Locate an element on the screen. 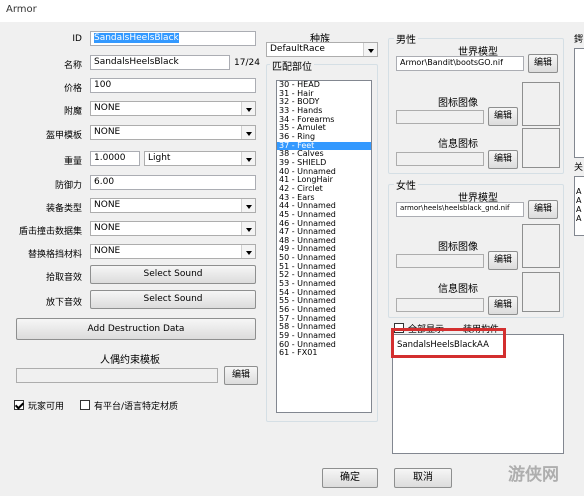 The width and height of the screenshot is (584, 496). slot-item: 61 - FX01 is located at coordinates (324, 353).